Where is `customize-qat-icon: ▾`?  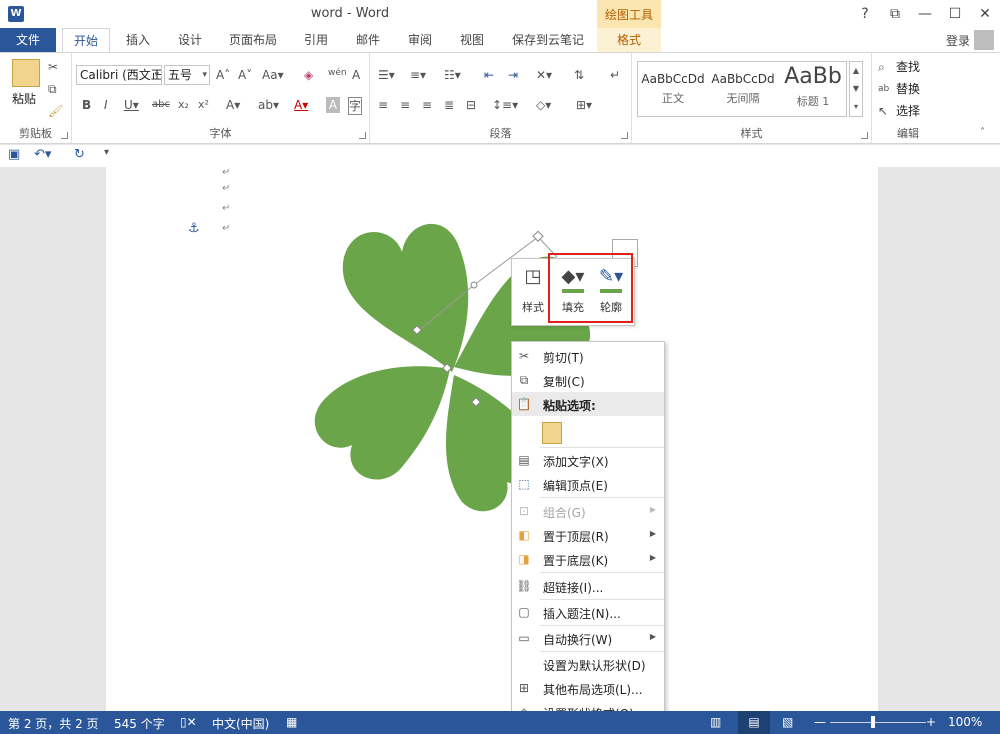 customize-qat-icon: ▾ is located at coordinates (106, 152).